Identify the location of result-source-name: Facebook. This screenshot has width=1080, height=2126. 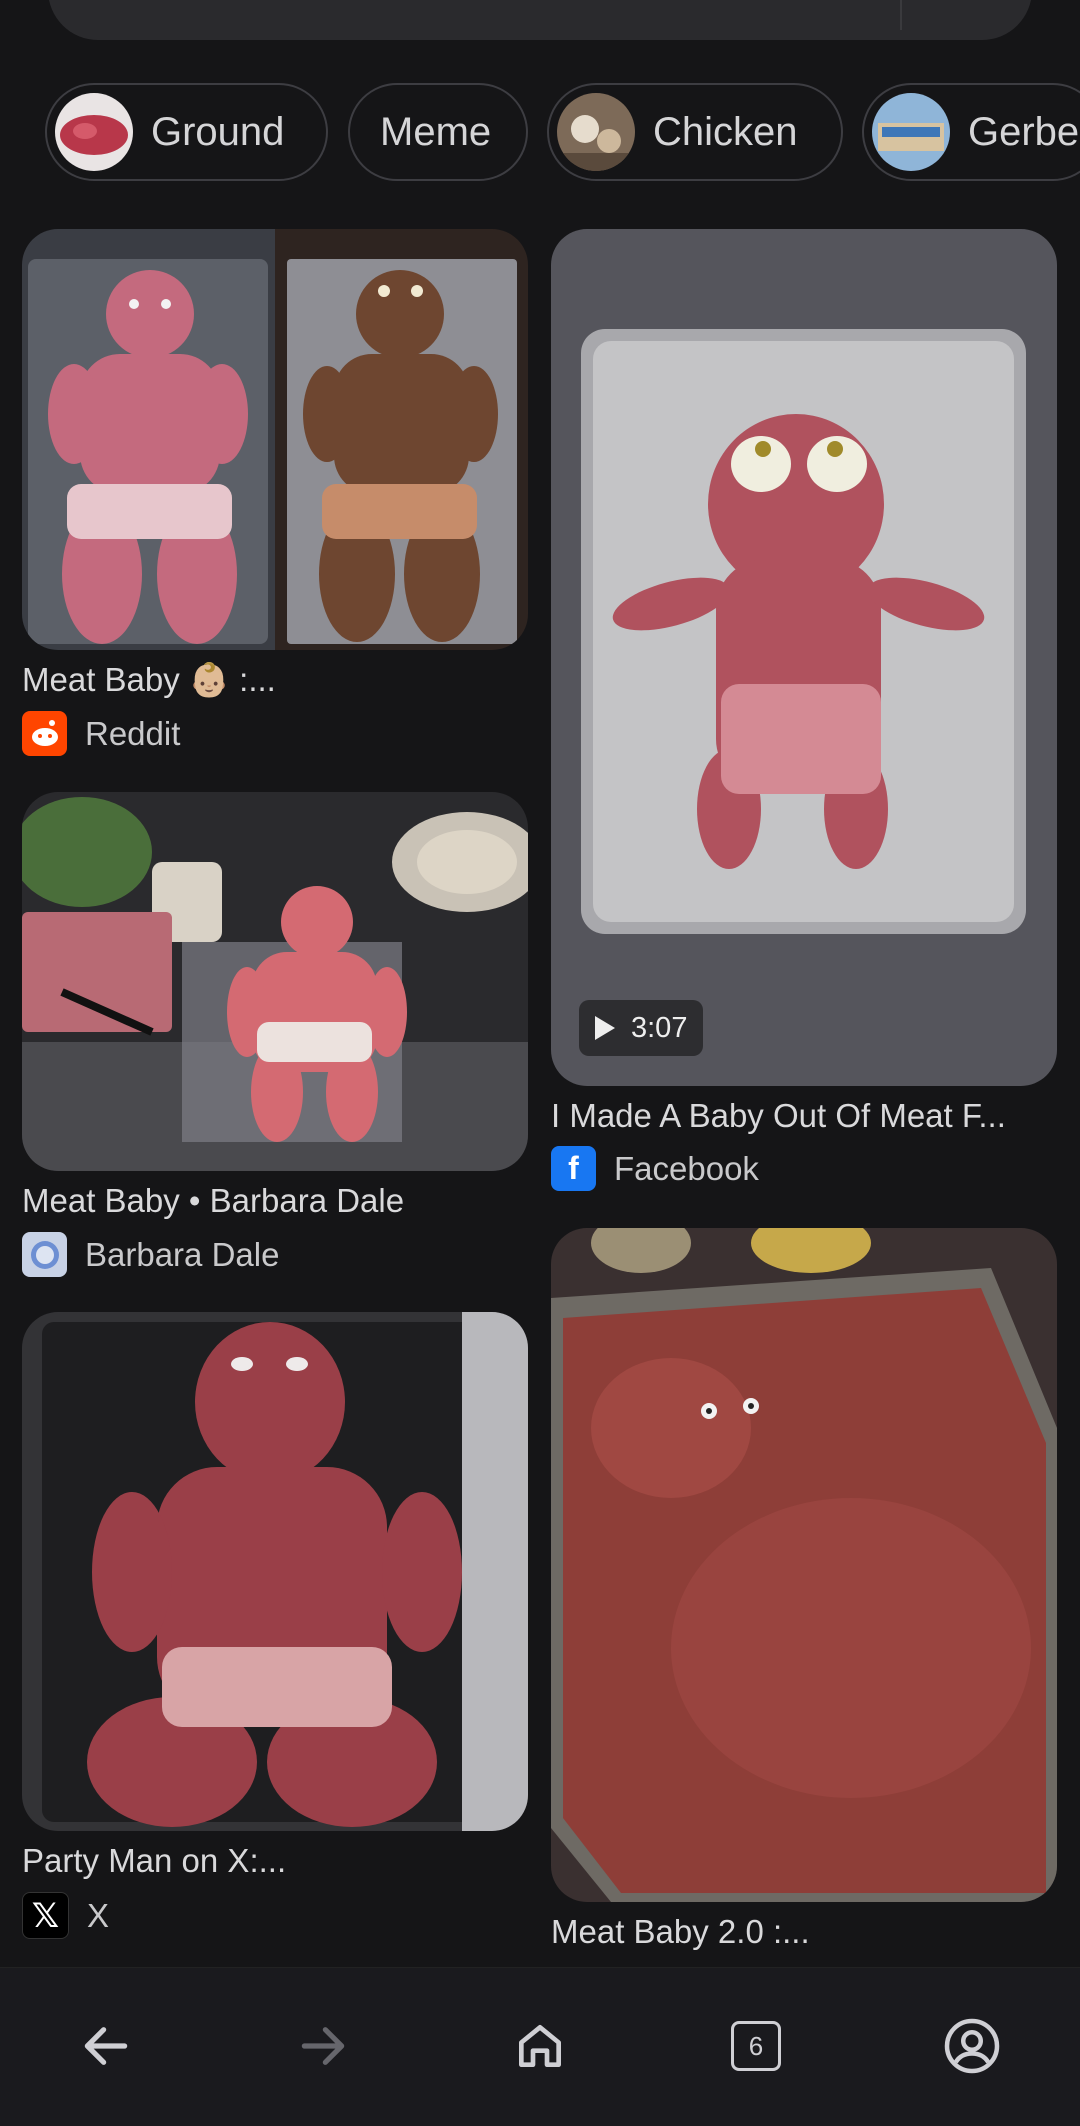
(686, 1168).